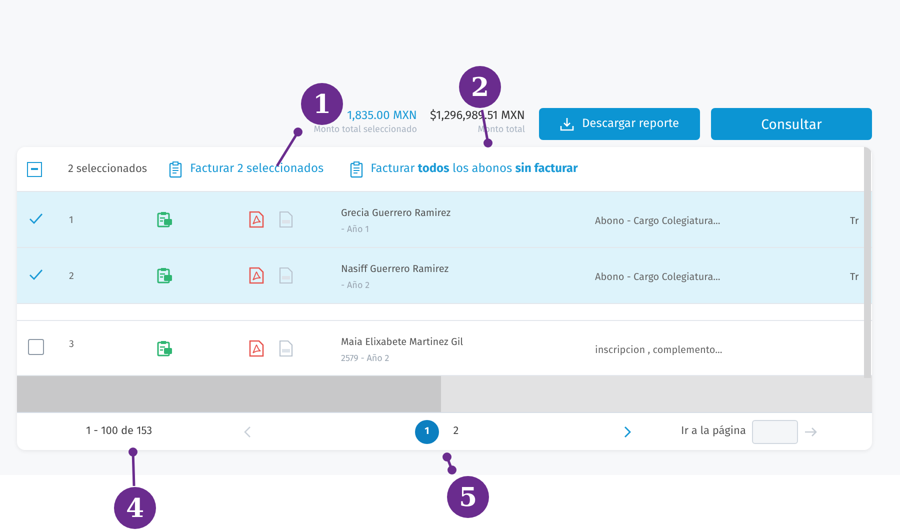 This screenshot has height=530, width=900. Describe the element at coordinates (71, 344) in the screenshot. I see `row-number: 3` at that location.